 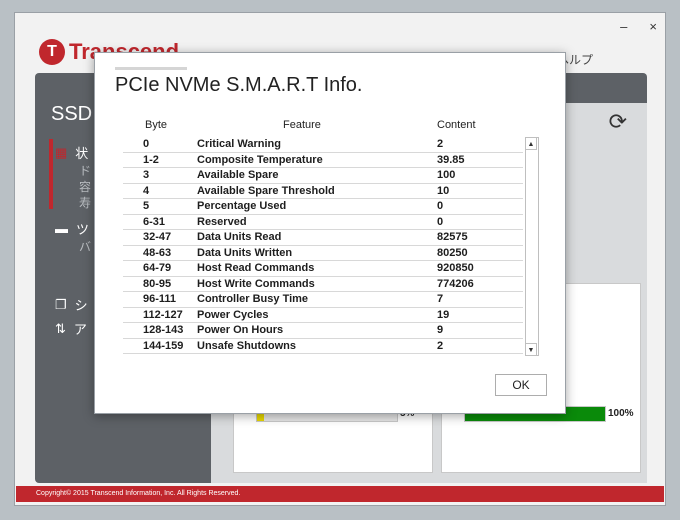 I want to click on cell-byte: 48-63, so click(x=157, y=252).